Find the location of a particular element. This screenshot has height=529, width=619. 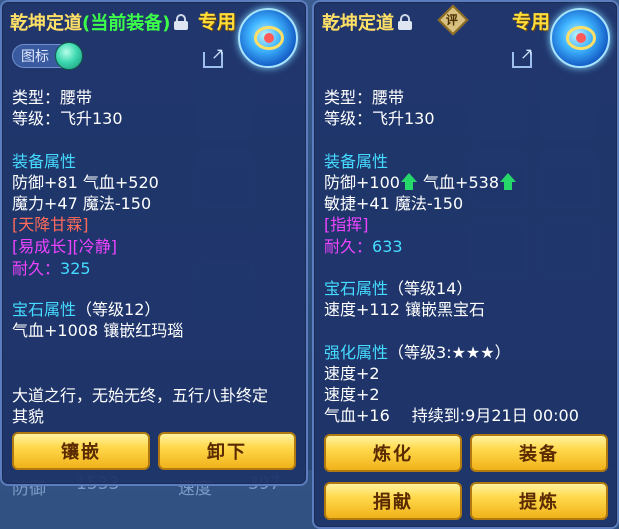

special-effect: [指挥] is located at coordinates (346, 224).